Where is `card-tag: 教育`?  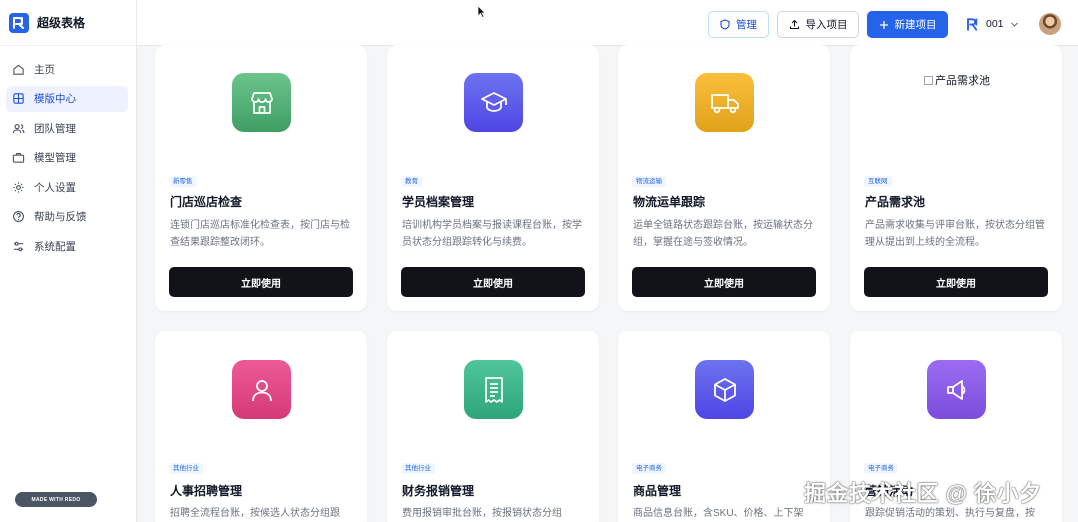 card-tag: 教育 is located at coordinates (411, 181).